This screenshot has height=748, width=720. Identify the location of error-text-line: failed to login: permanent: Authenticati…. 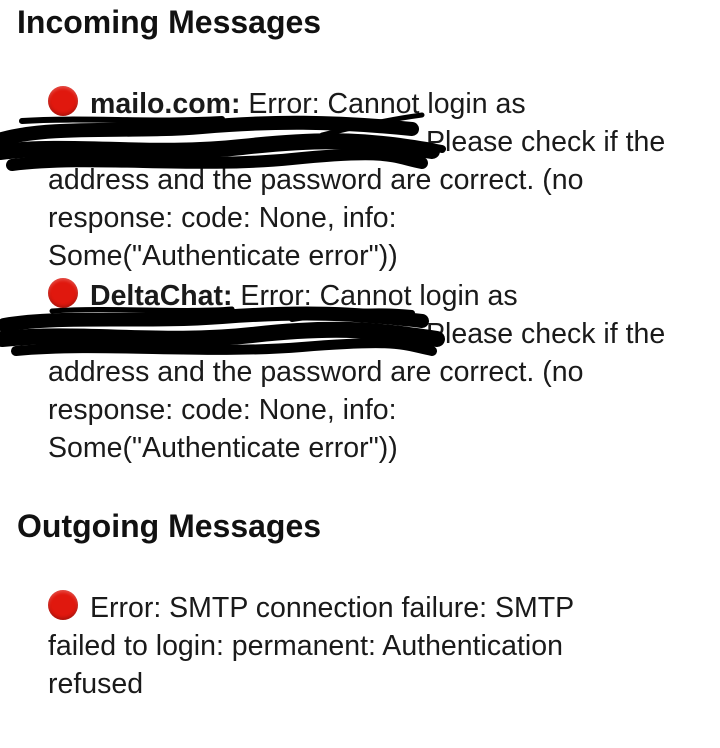
(305, 646).